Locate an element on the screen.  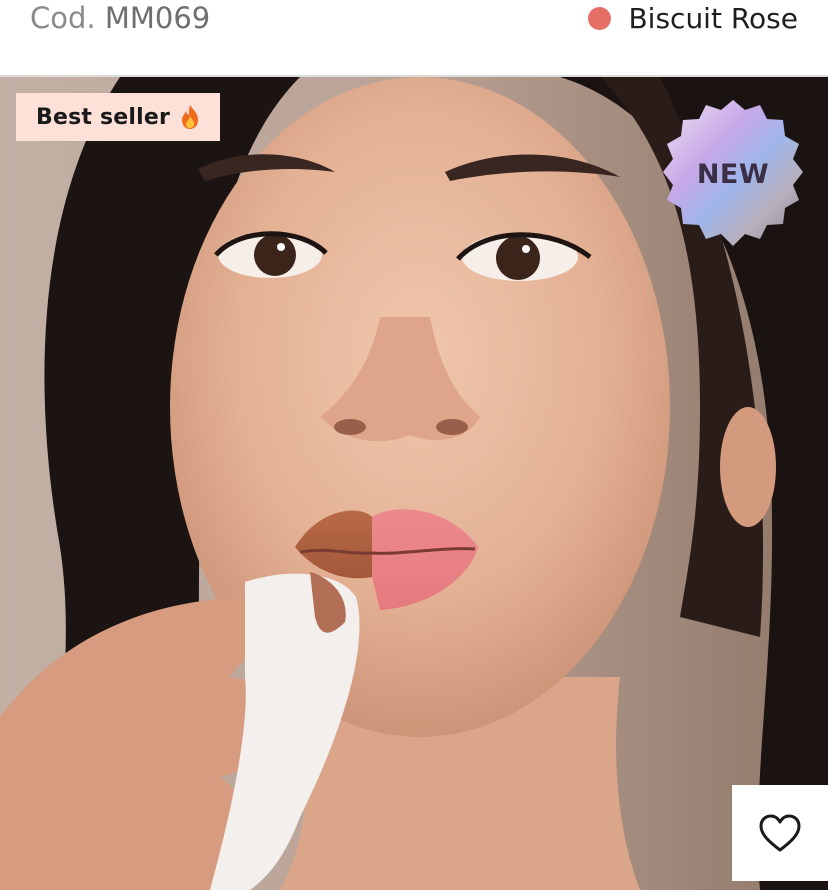
new-label: NEW is located at coordinates (733, 174).